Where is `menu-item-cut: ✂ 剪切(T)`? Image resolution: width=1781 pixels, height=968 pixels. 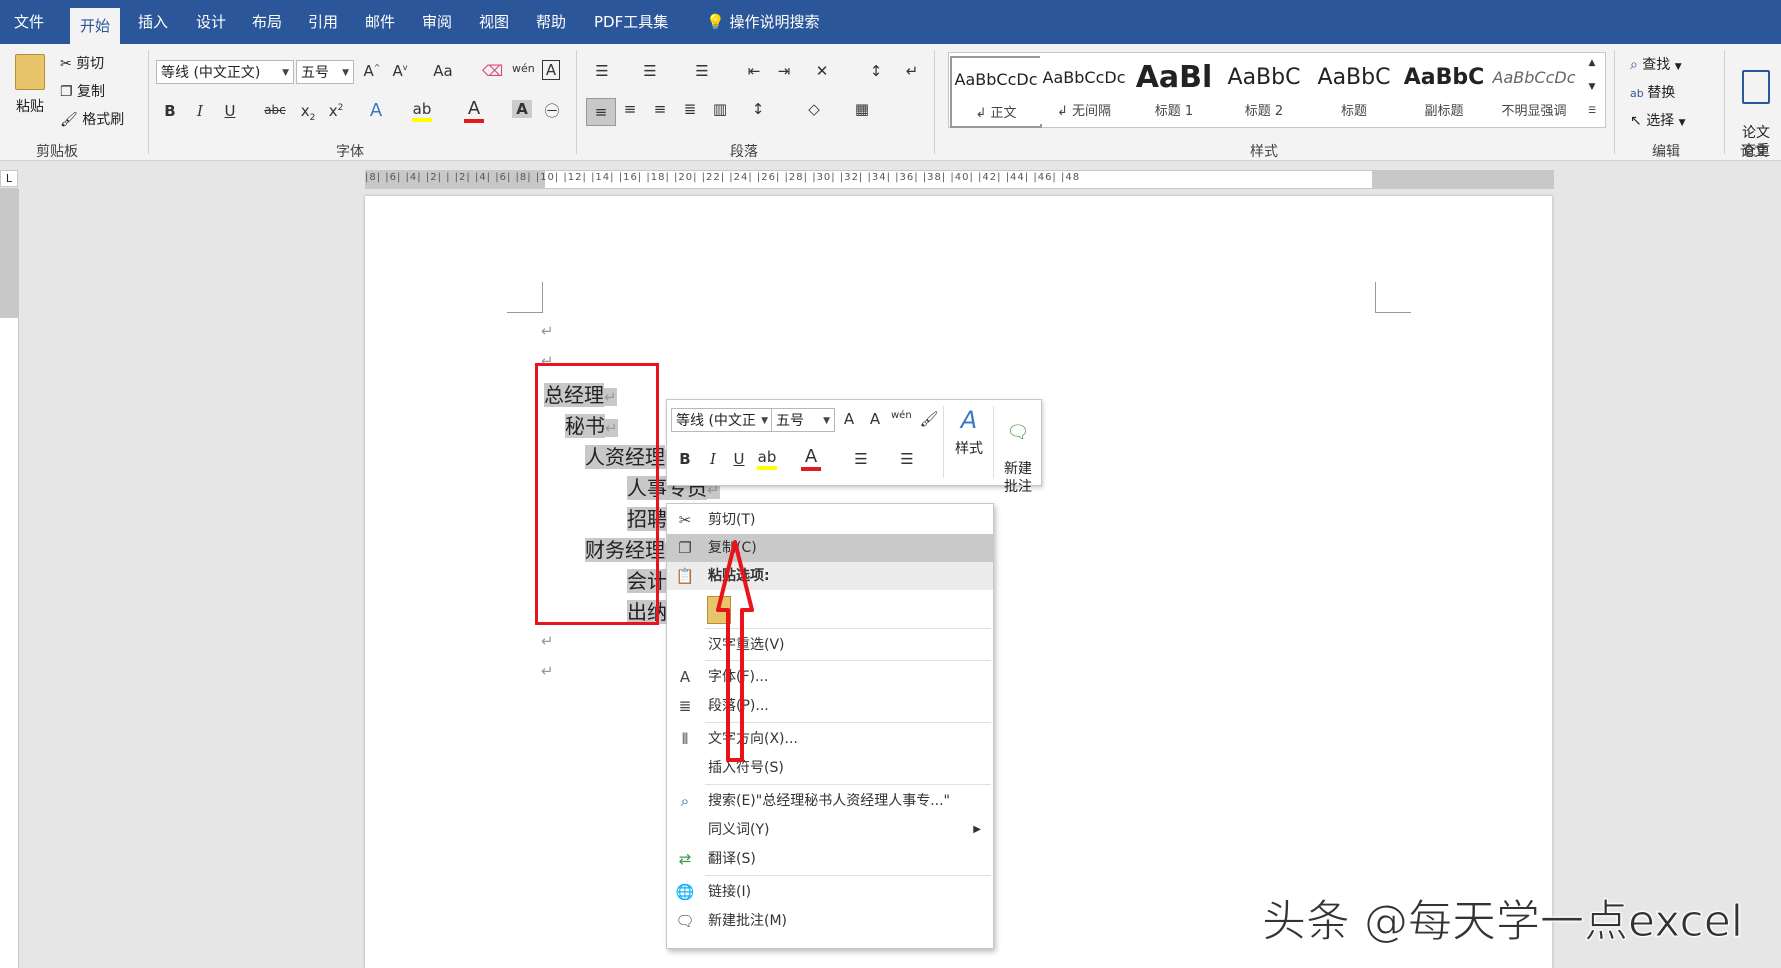
menu-item-cut: ✂ 剪切(T) is located at coordinates (830, 520).